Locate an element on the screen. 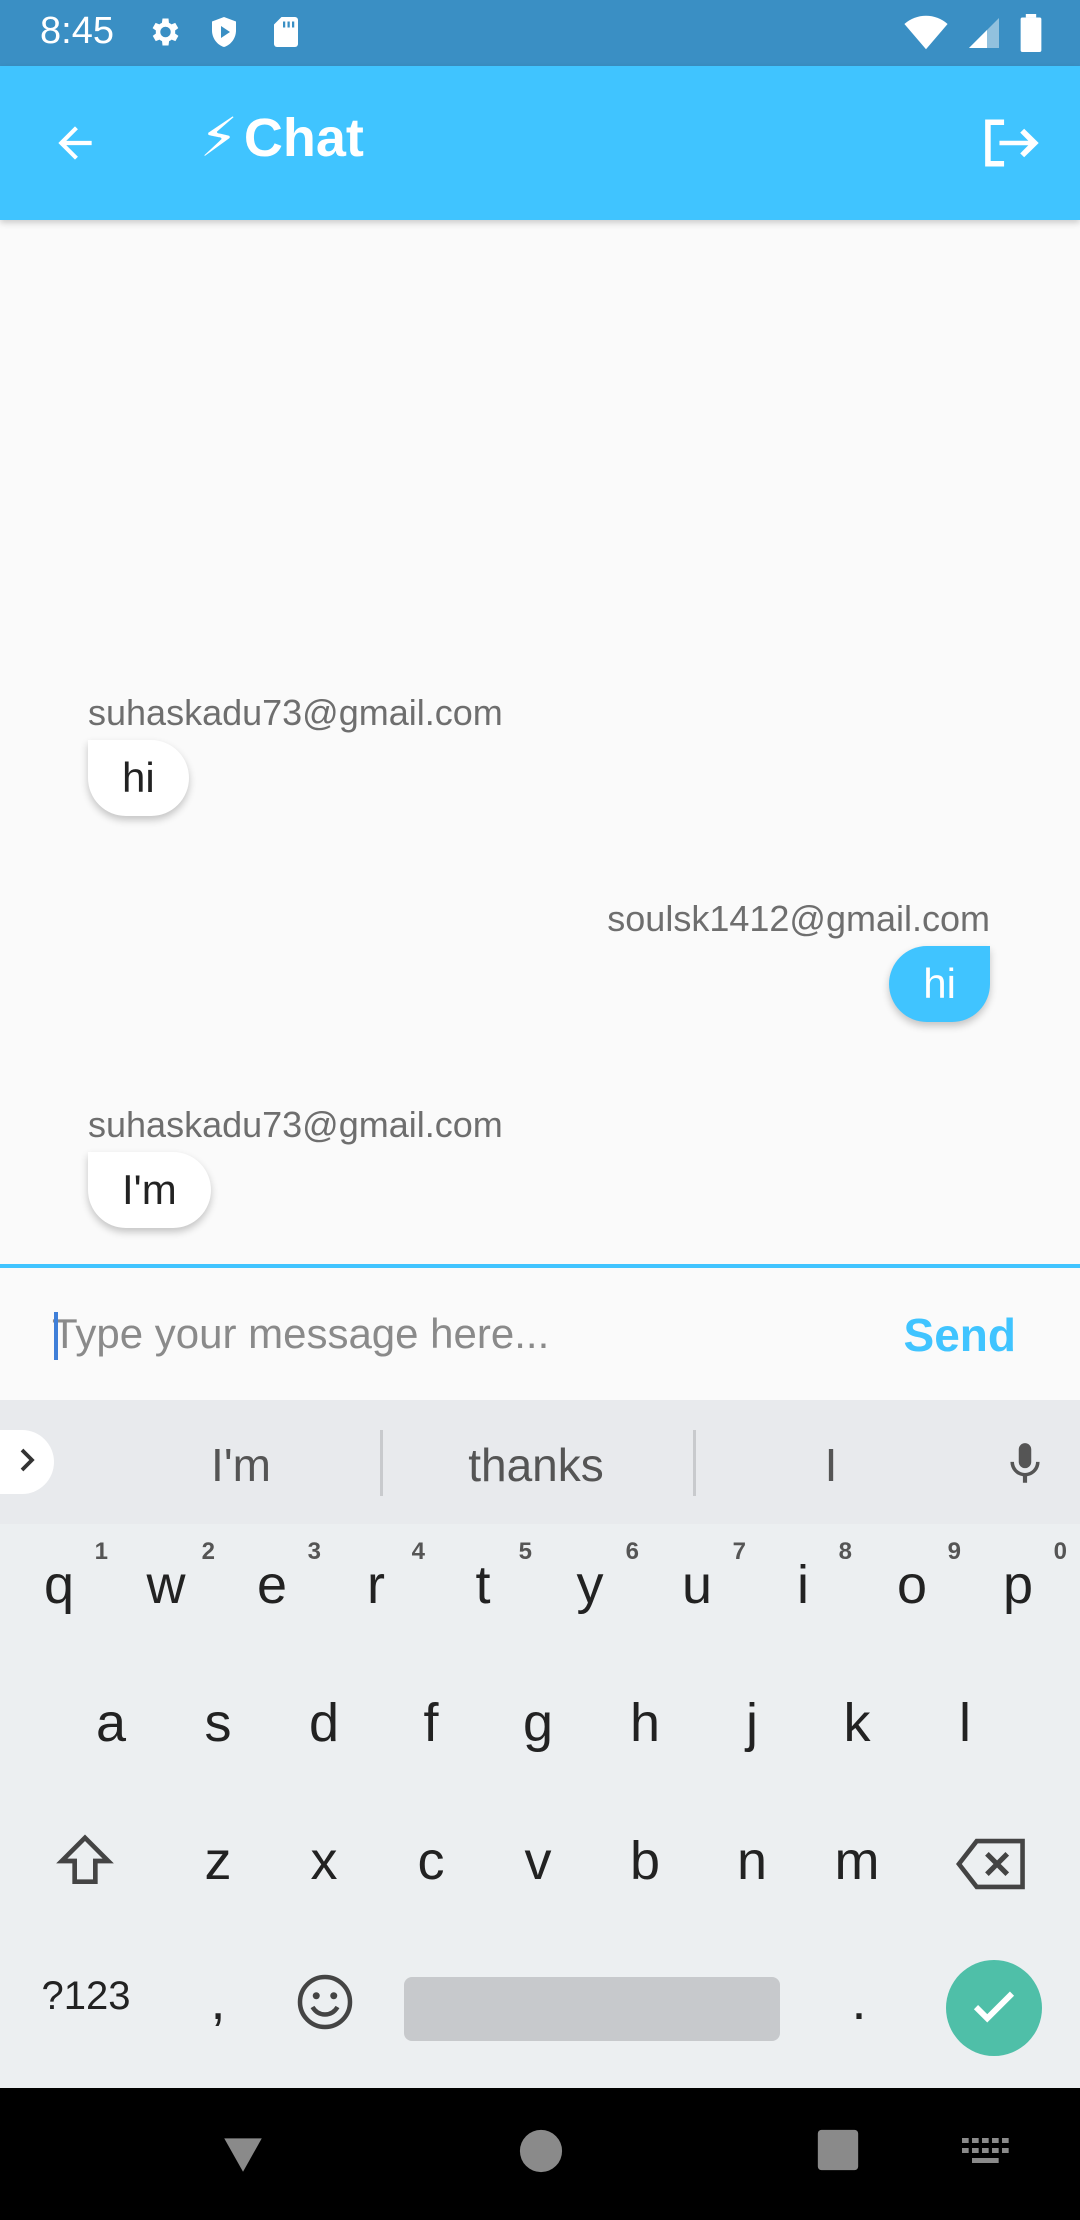 This screenshot has height=2220, width=1080. message-item: soulsk1412@gmail.com hi is located at coordinates (798, 960).